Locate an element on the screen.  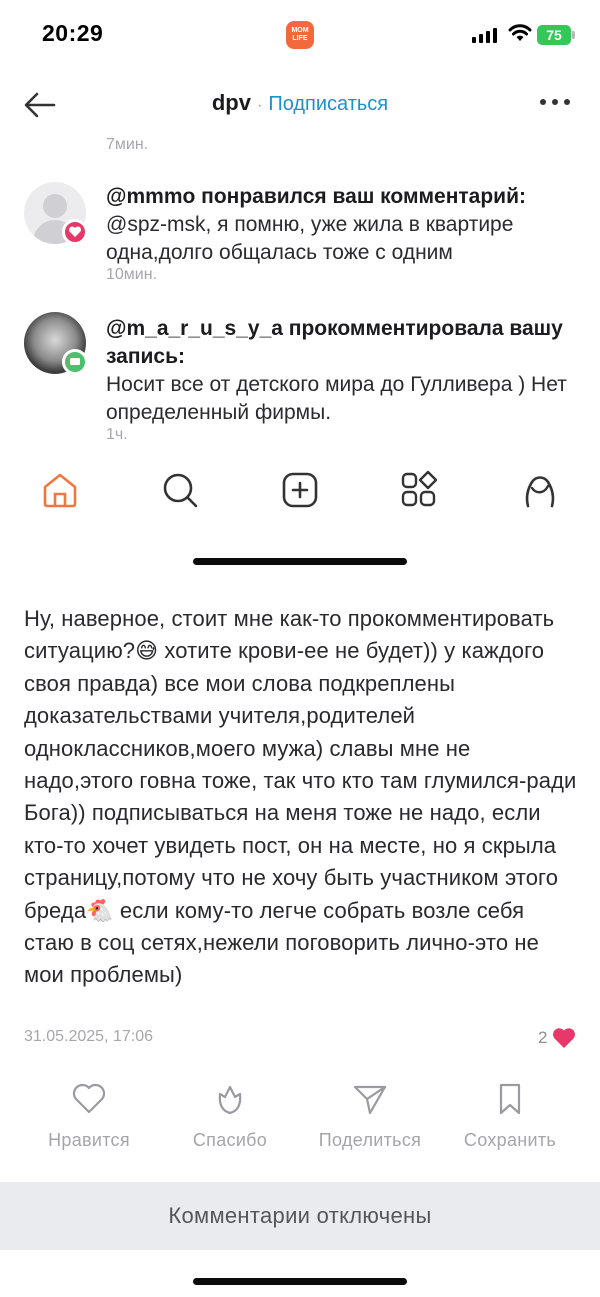
tab-bar is located at coordinates (300, 490).